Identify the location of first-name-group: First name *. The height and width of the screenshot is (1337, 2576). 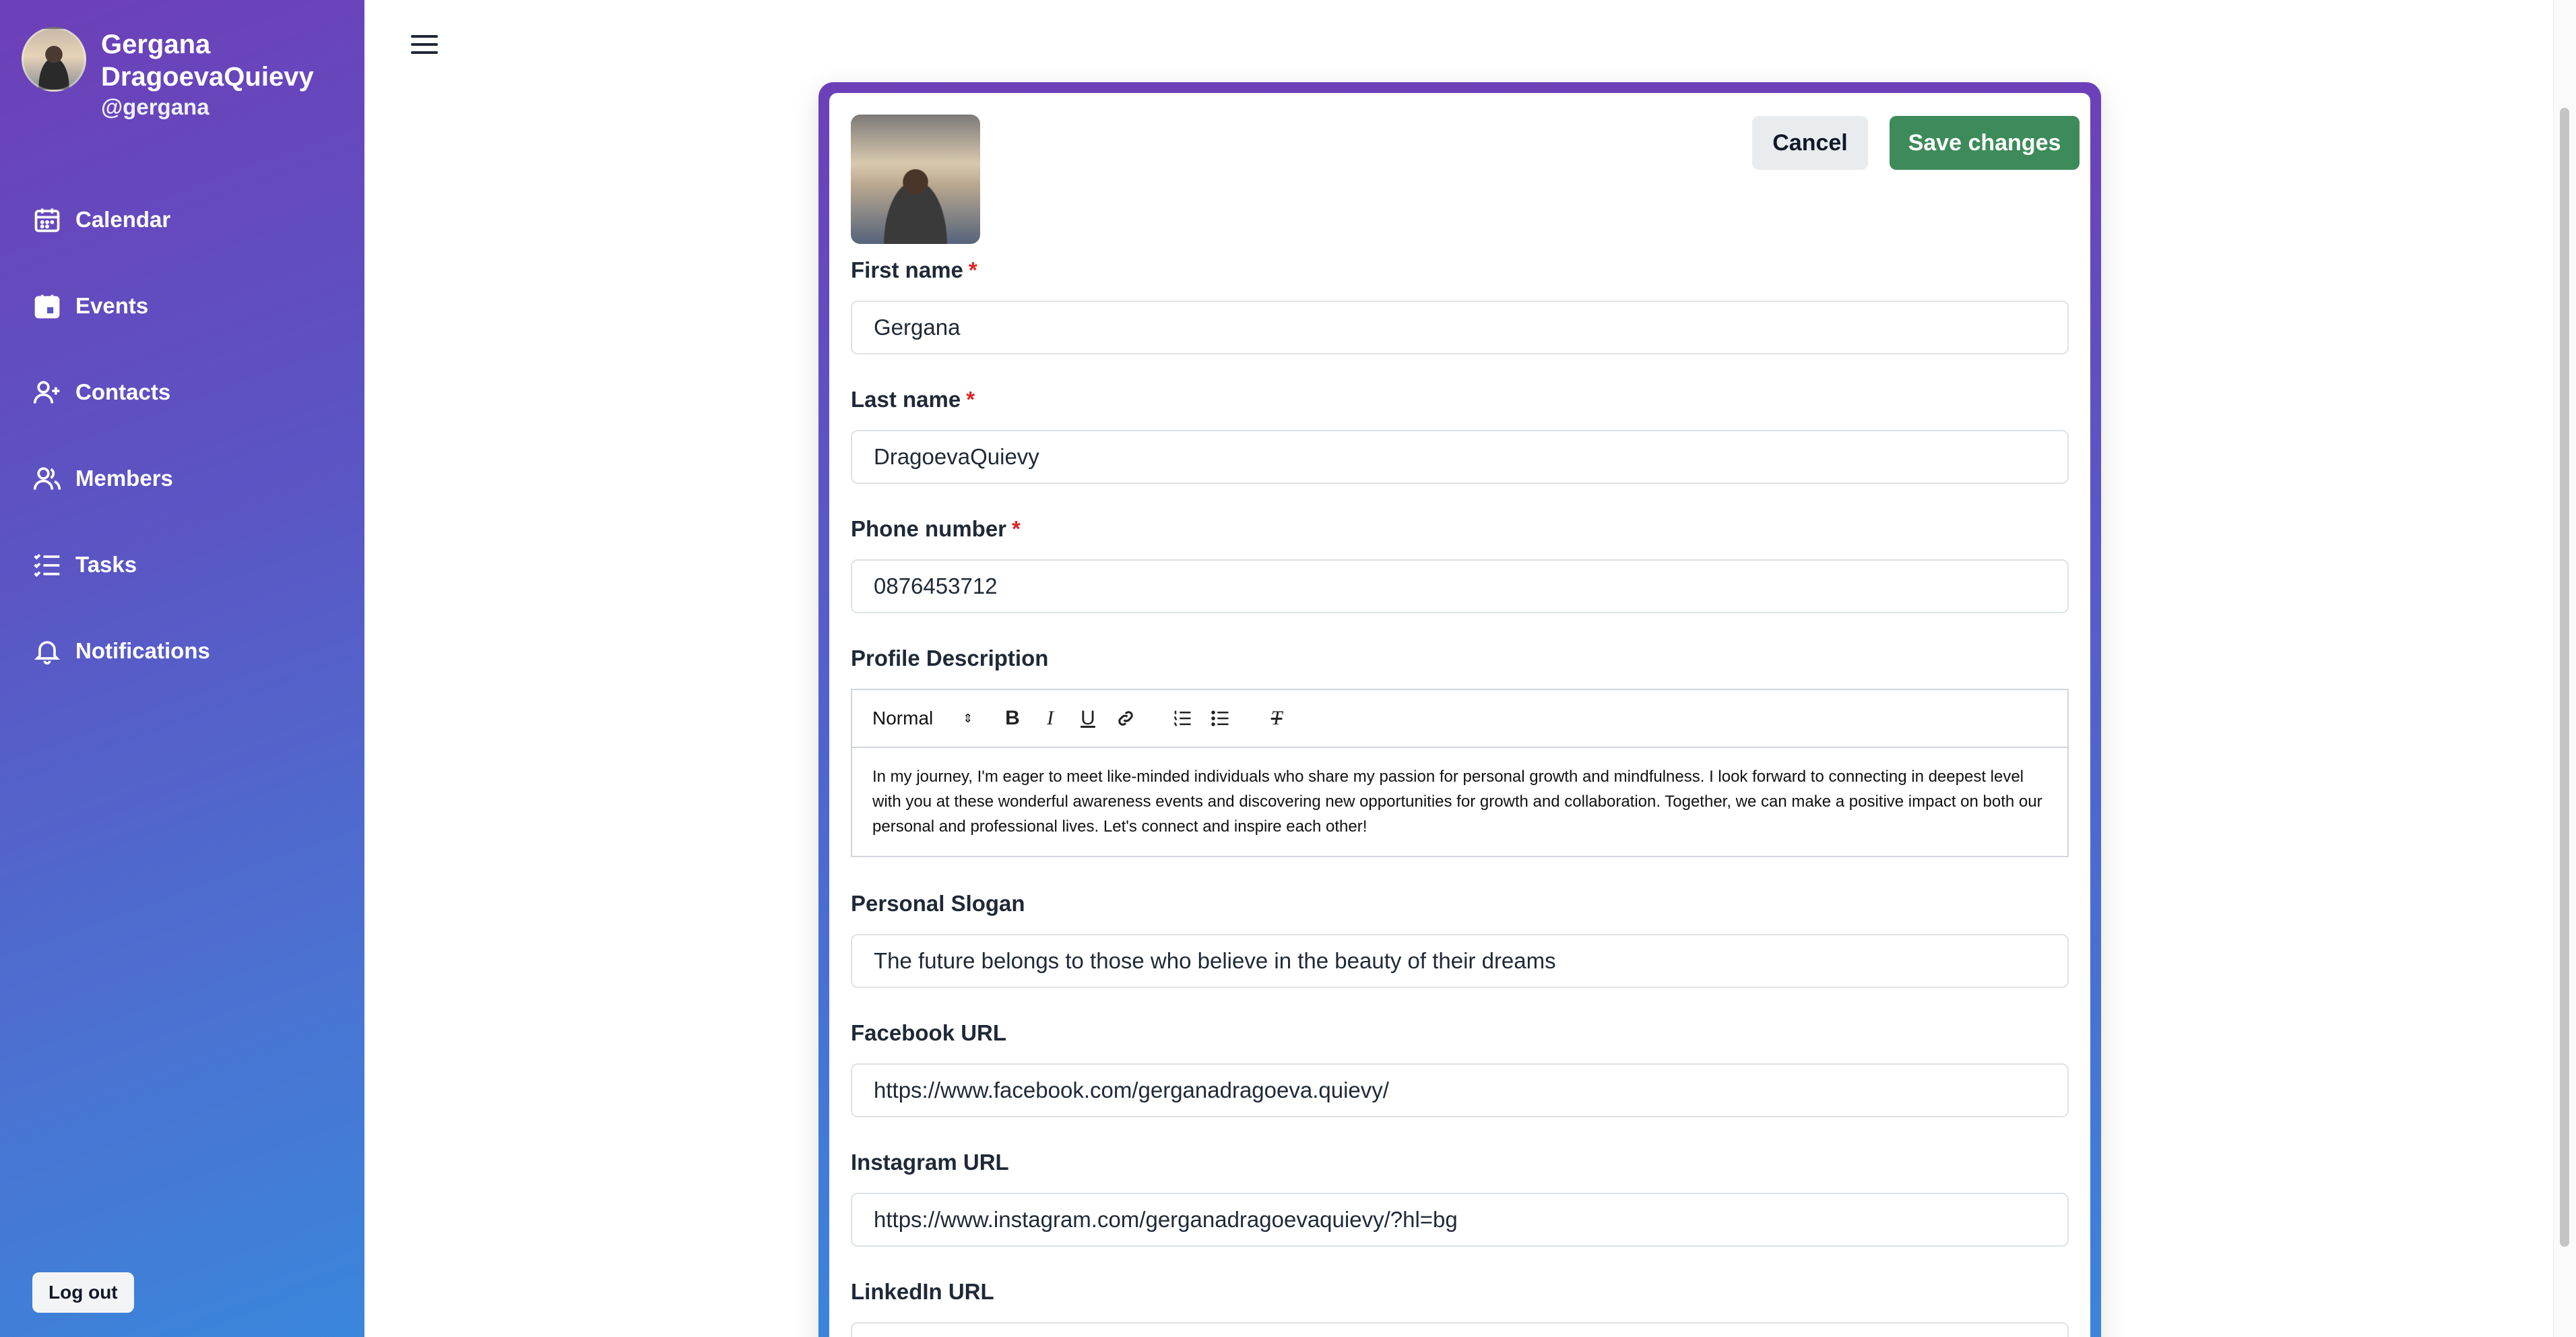
(1460, 306).